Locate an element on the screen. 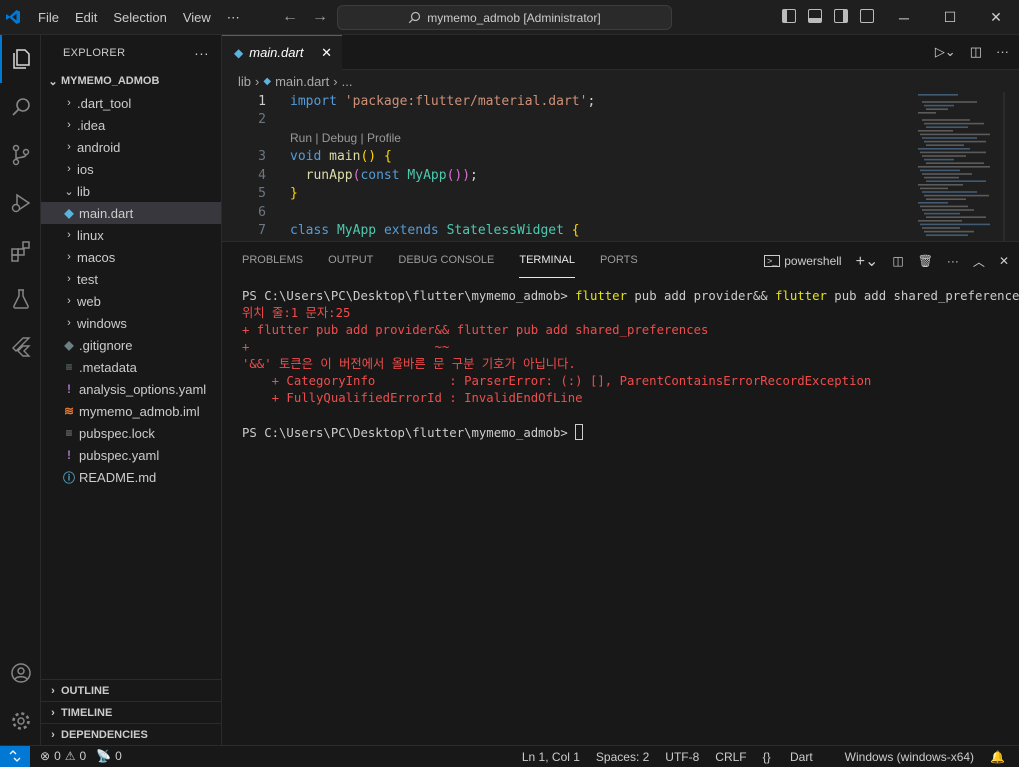 This screenshot has width=1019, height=767. tree-item-android: › android is located at coordinates (131, 147).